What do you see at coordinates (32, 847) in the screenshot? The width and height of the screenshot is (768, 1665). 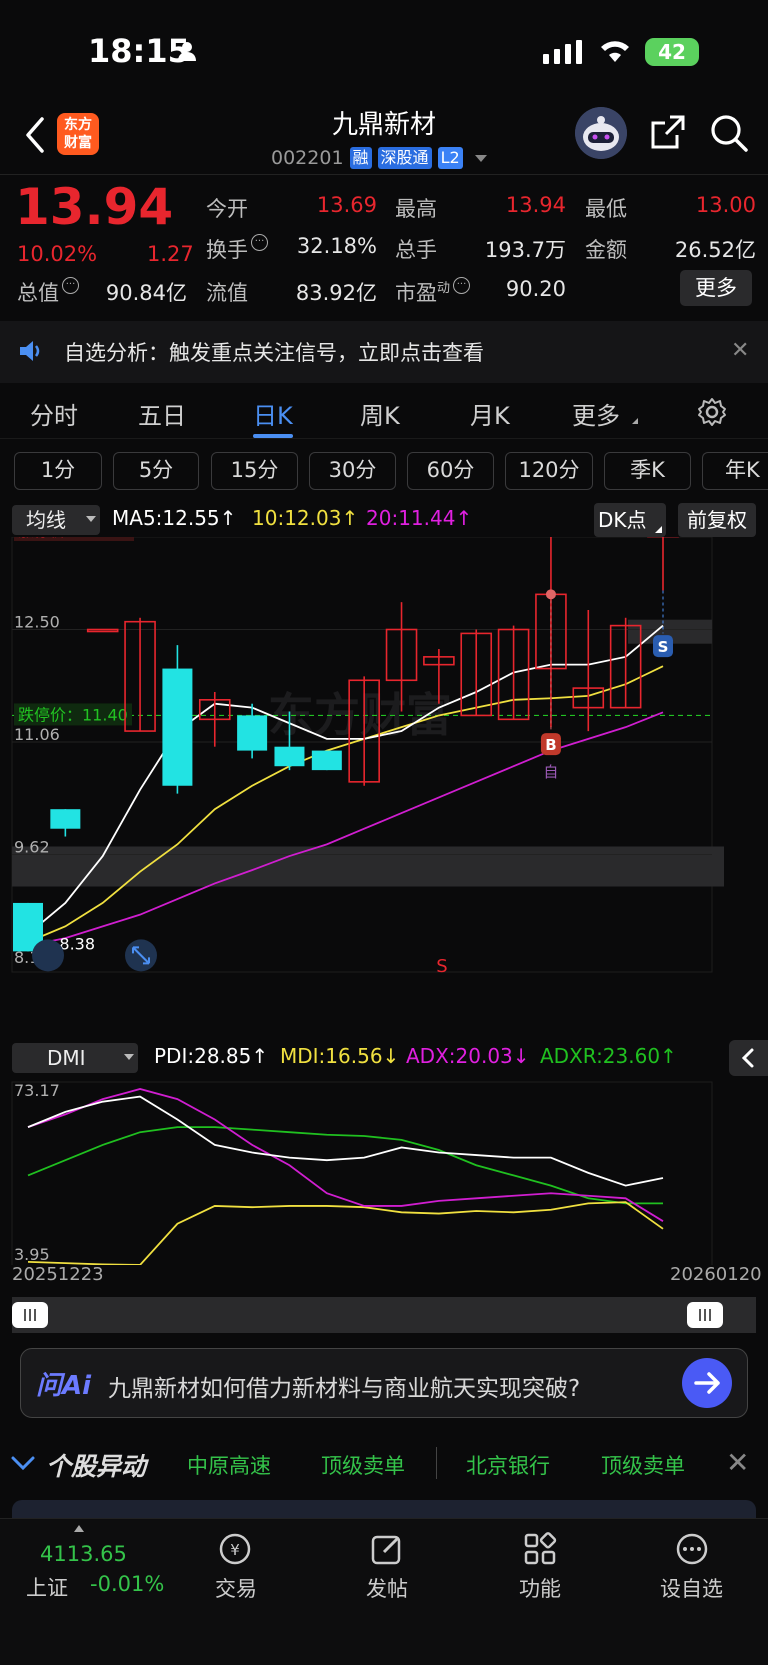 I see `y-tick-label: 9.62` at bounding box center [32, 847].